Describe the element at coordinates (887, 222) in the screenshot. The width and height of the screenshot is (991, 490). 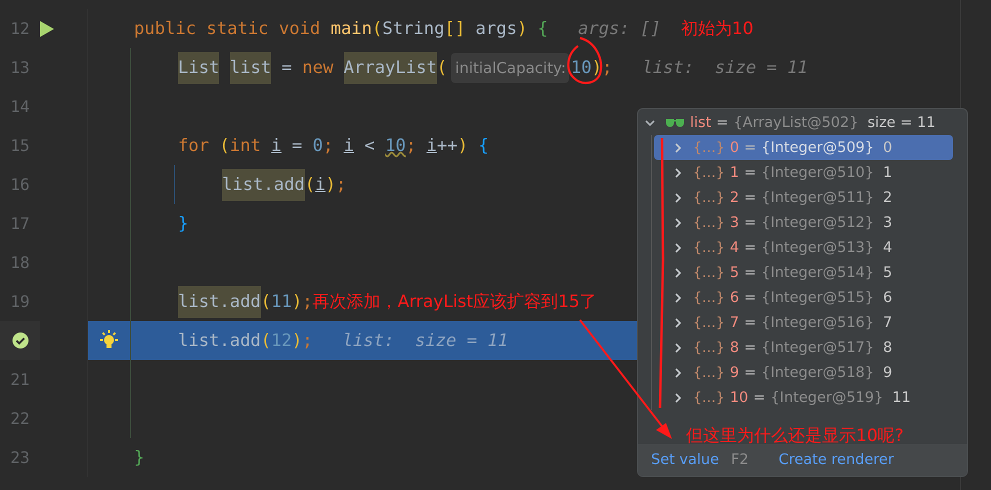
I see `element-value: 3` at that location.